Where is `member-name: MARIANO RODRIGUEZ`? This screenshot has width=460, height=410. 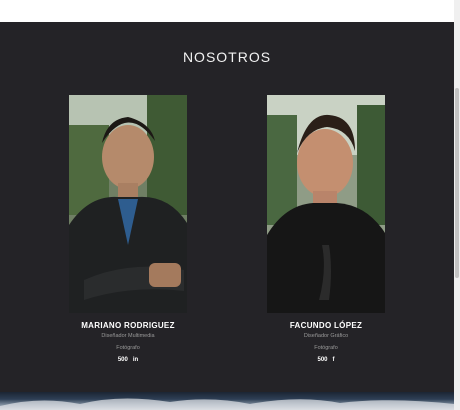 member-name: MARIANO RODRIGUEZ is located at coordinates (128, 325).